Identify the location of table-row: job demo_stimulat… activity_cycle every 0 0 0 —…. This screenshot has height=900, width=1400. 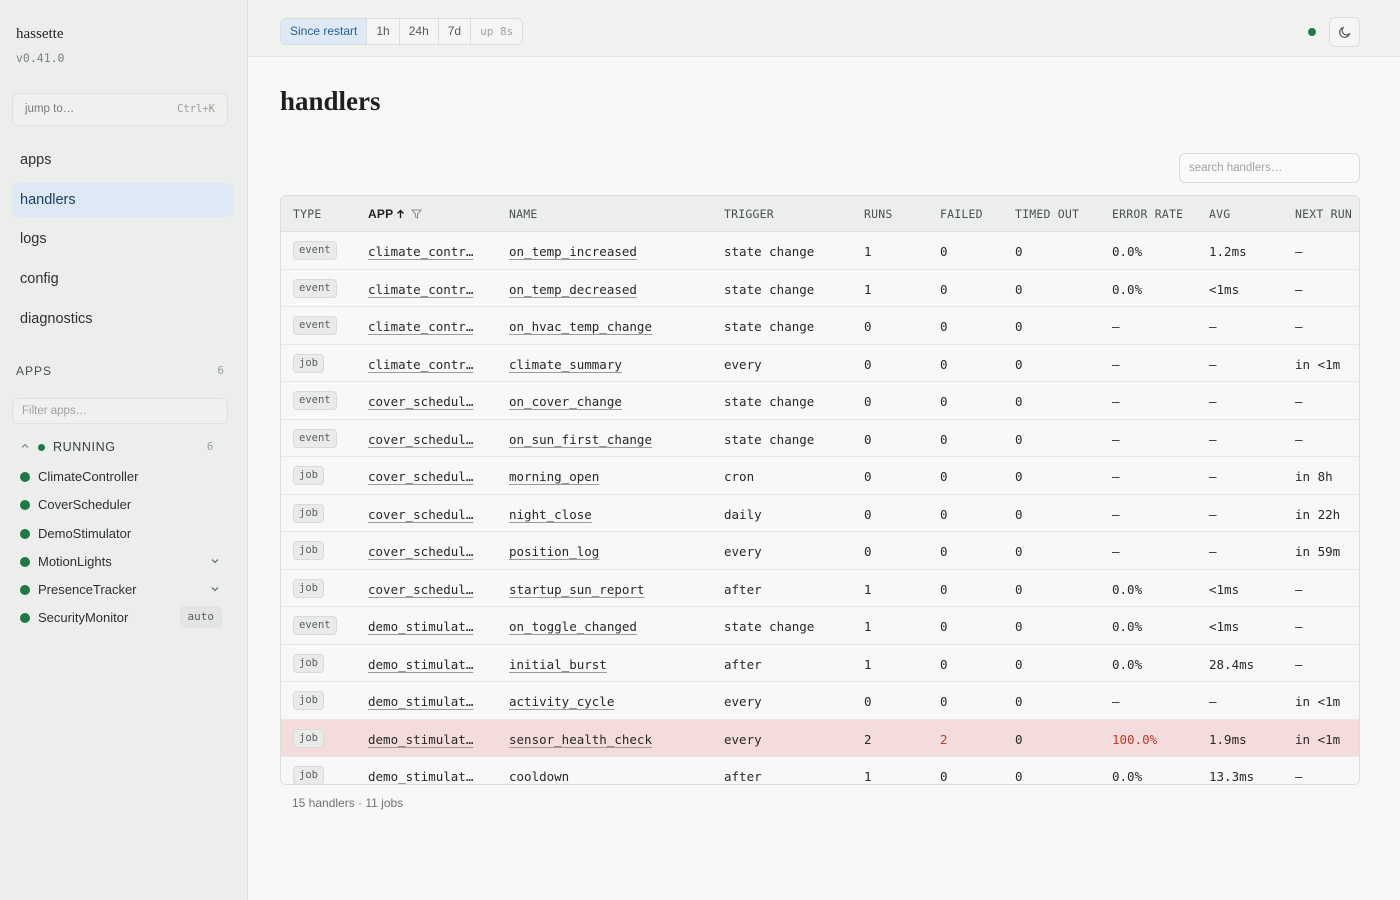
(820, 701).